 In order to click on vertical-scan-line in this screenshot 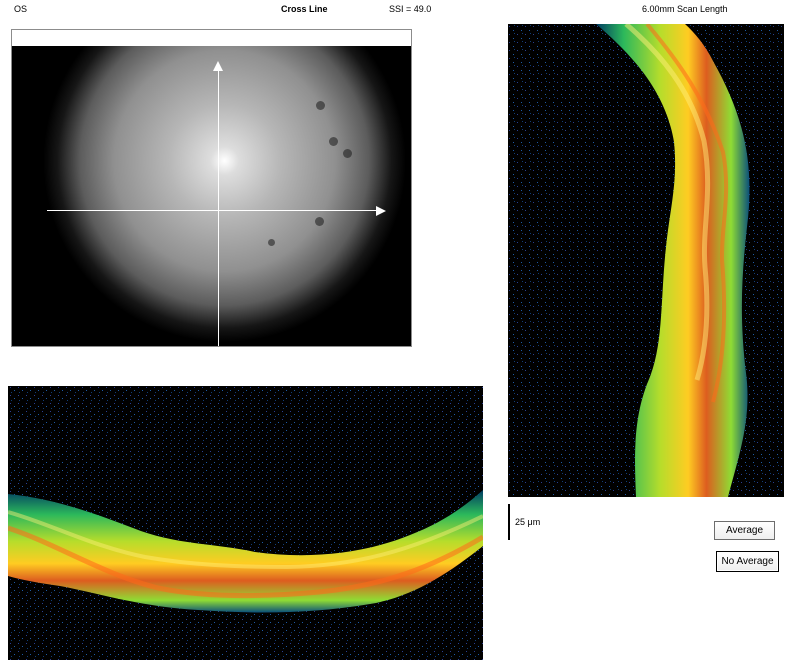, I will do `click(218, 208)`.